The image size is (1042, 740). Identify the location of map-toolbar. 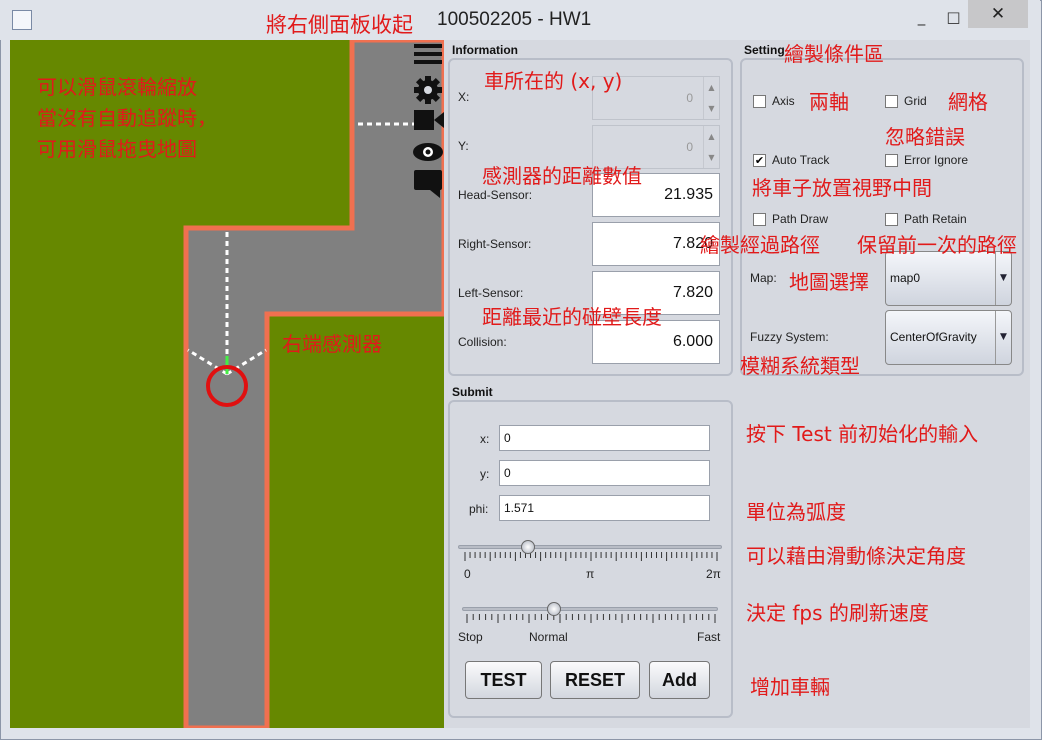
(428, 120).